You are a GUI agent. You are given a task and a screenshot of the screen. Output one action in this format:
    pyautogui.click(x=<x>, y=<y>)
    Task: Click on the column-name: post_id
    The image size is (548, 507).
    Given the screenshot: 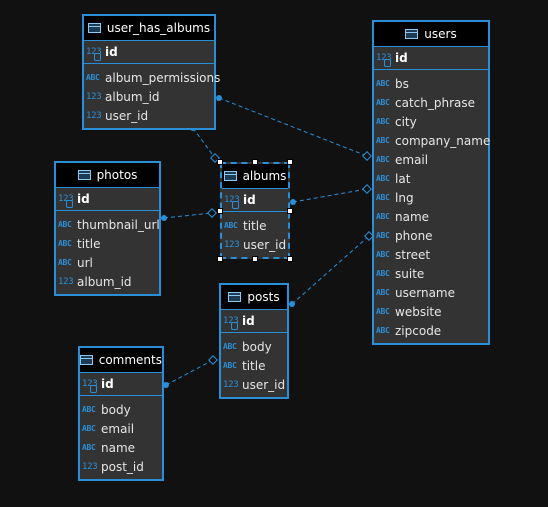 What is the action you would take?
    pyautogui.click(x=122, y=466)
    